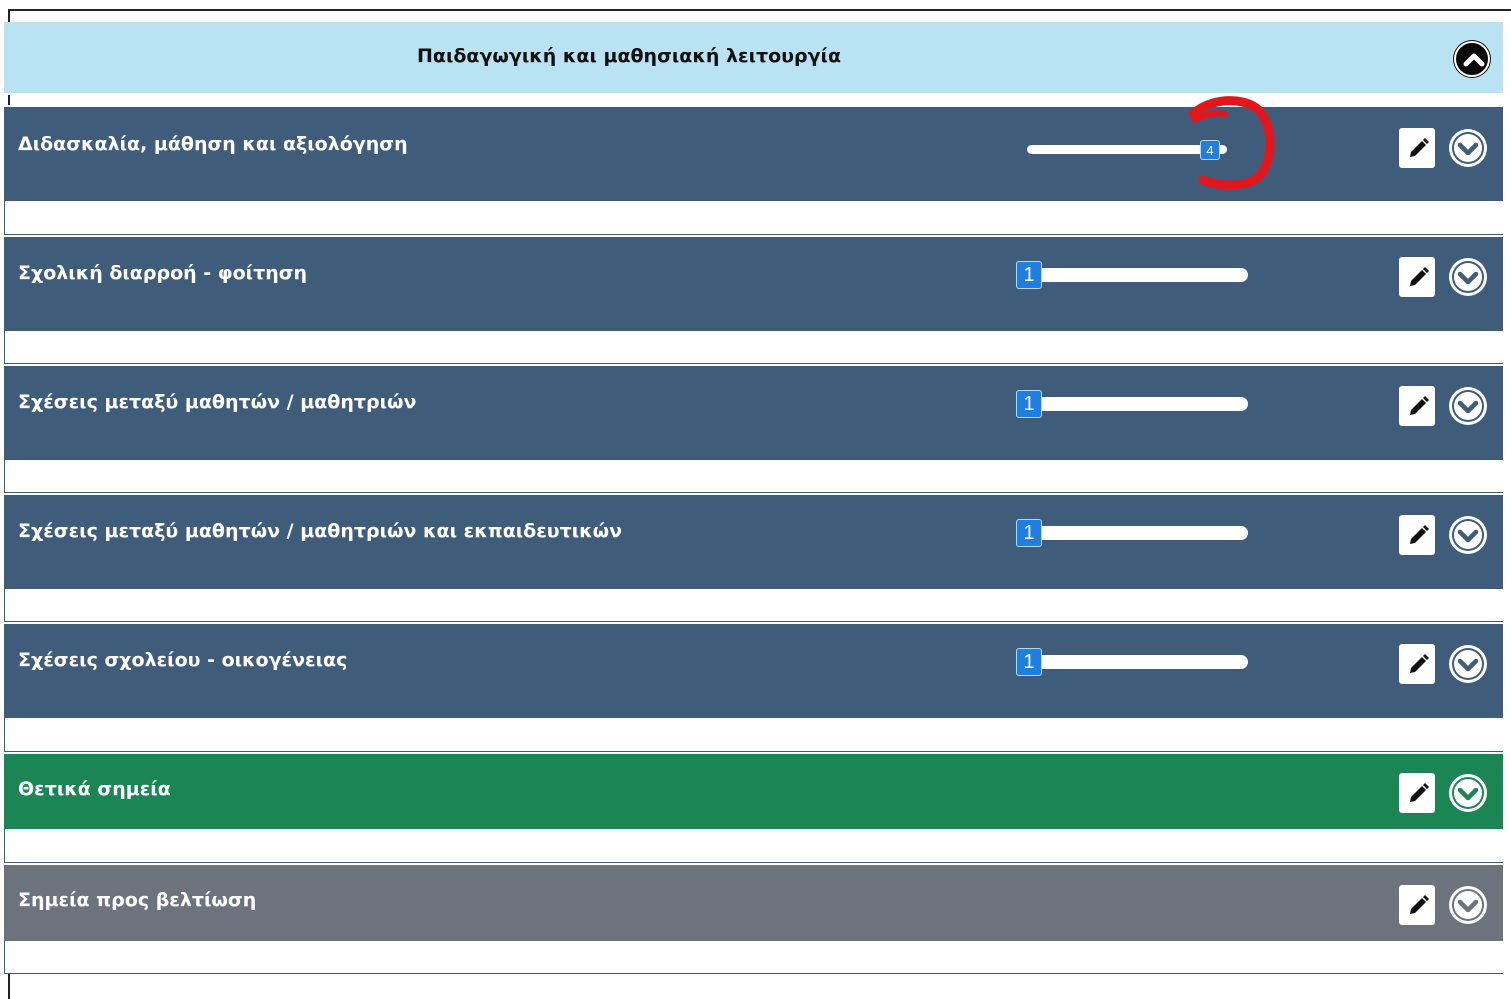 This screenshot has height=999, width=1511. What do you see at coordinates (753, 902) in the screenshot?
I see `improvement-points-row: Σημεία προς βελτίωση` at bounding box center [753, 902].